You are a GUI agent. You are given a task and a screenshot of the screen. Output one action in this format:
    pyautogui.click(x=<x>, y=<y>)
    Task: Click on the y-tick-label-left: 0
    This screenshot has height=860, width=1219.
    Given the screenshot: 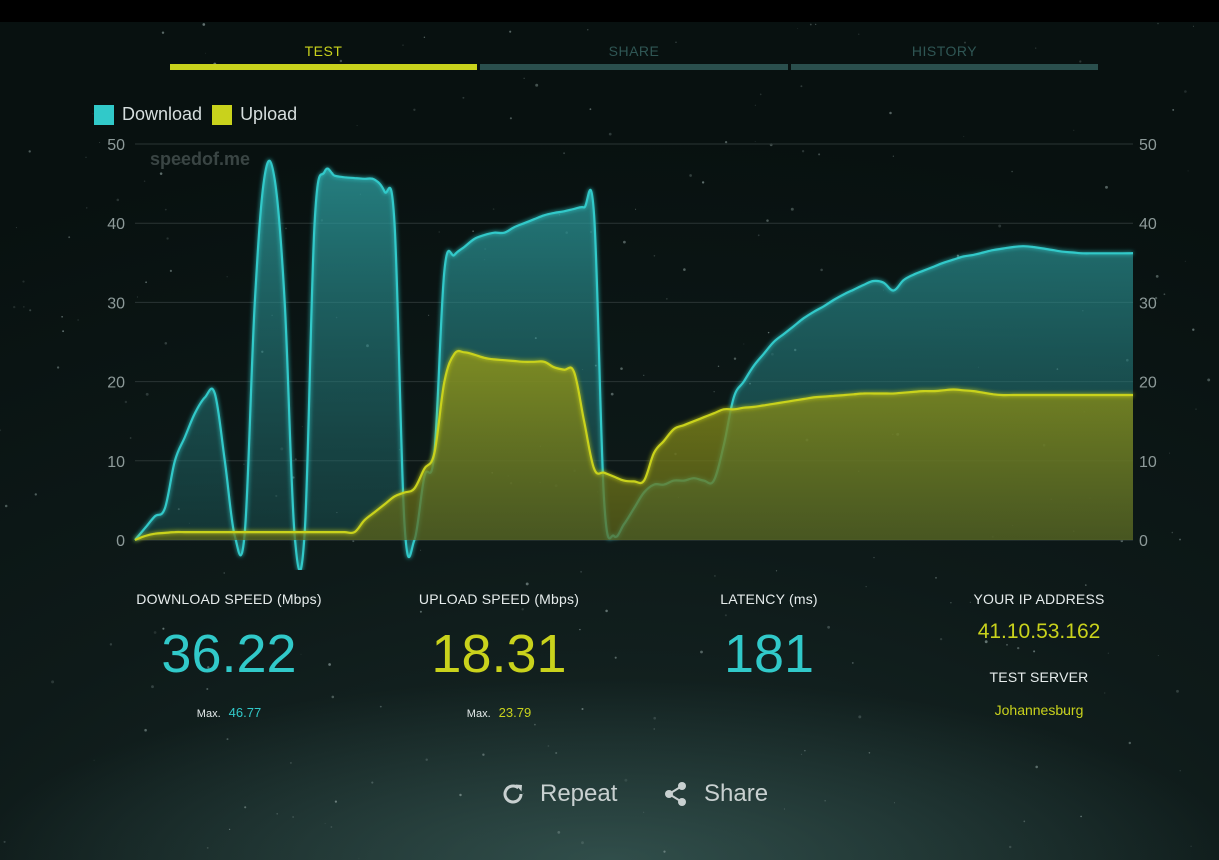 What is the action you would take?
    pyautogui.click(x=120, y=541)
    